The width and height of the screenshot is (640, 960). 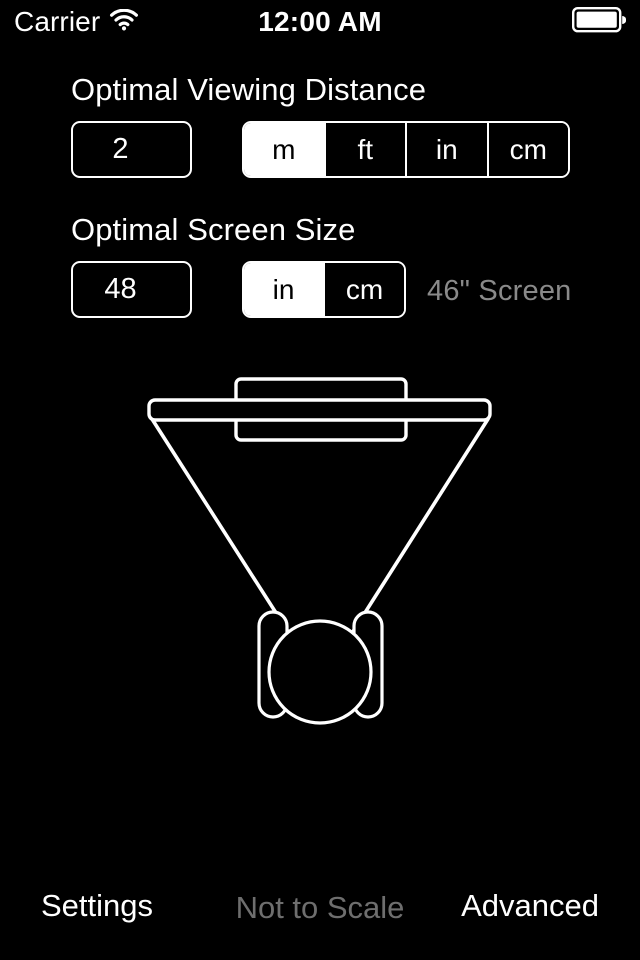 I want to click on battery-full-icon, so click(x=599, y=22).